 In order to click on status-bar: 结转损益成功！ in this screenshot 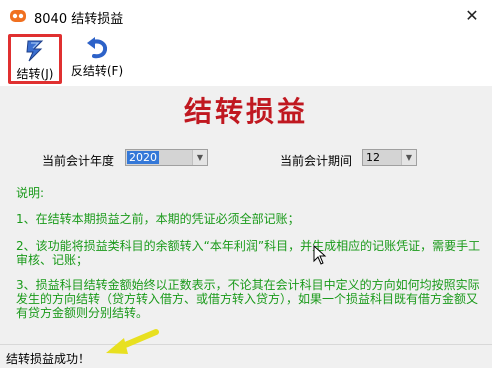, I will do `click(246, 356)`.